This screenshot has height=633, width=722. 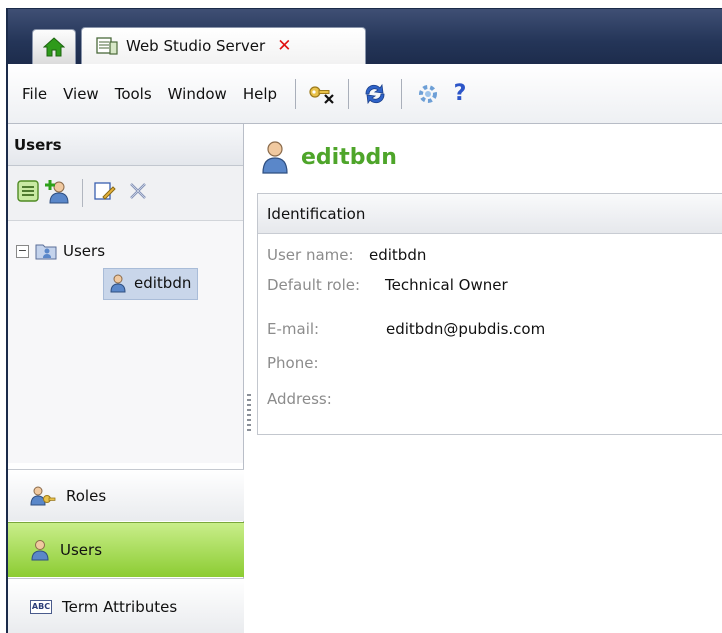 What do you see at coordinates (43, 495) in the screenshot?
I see `roles-icon` at bounding box center [43, 495].